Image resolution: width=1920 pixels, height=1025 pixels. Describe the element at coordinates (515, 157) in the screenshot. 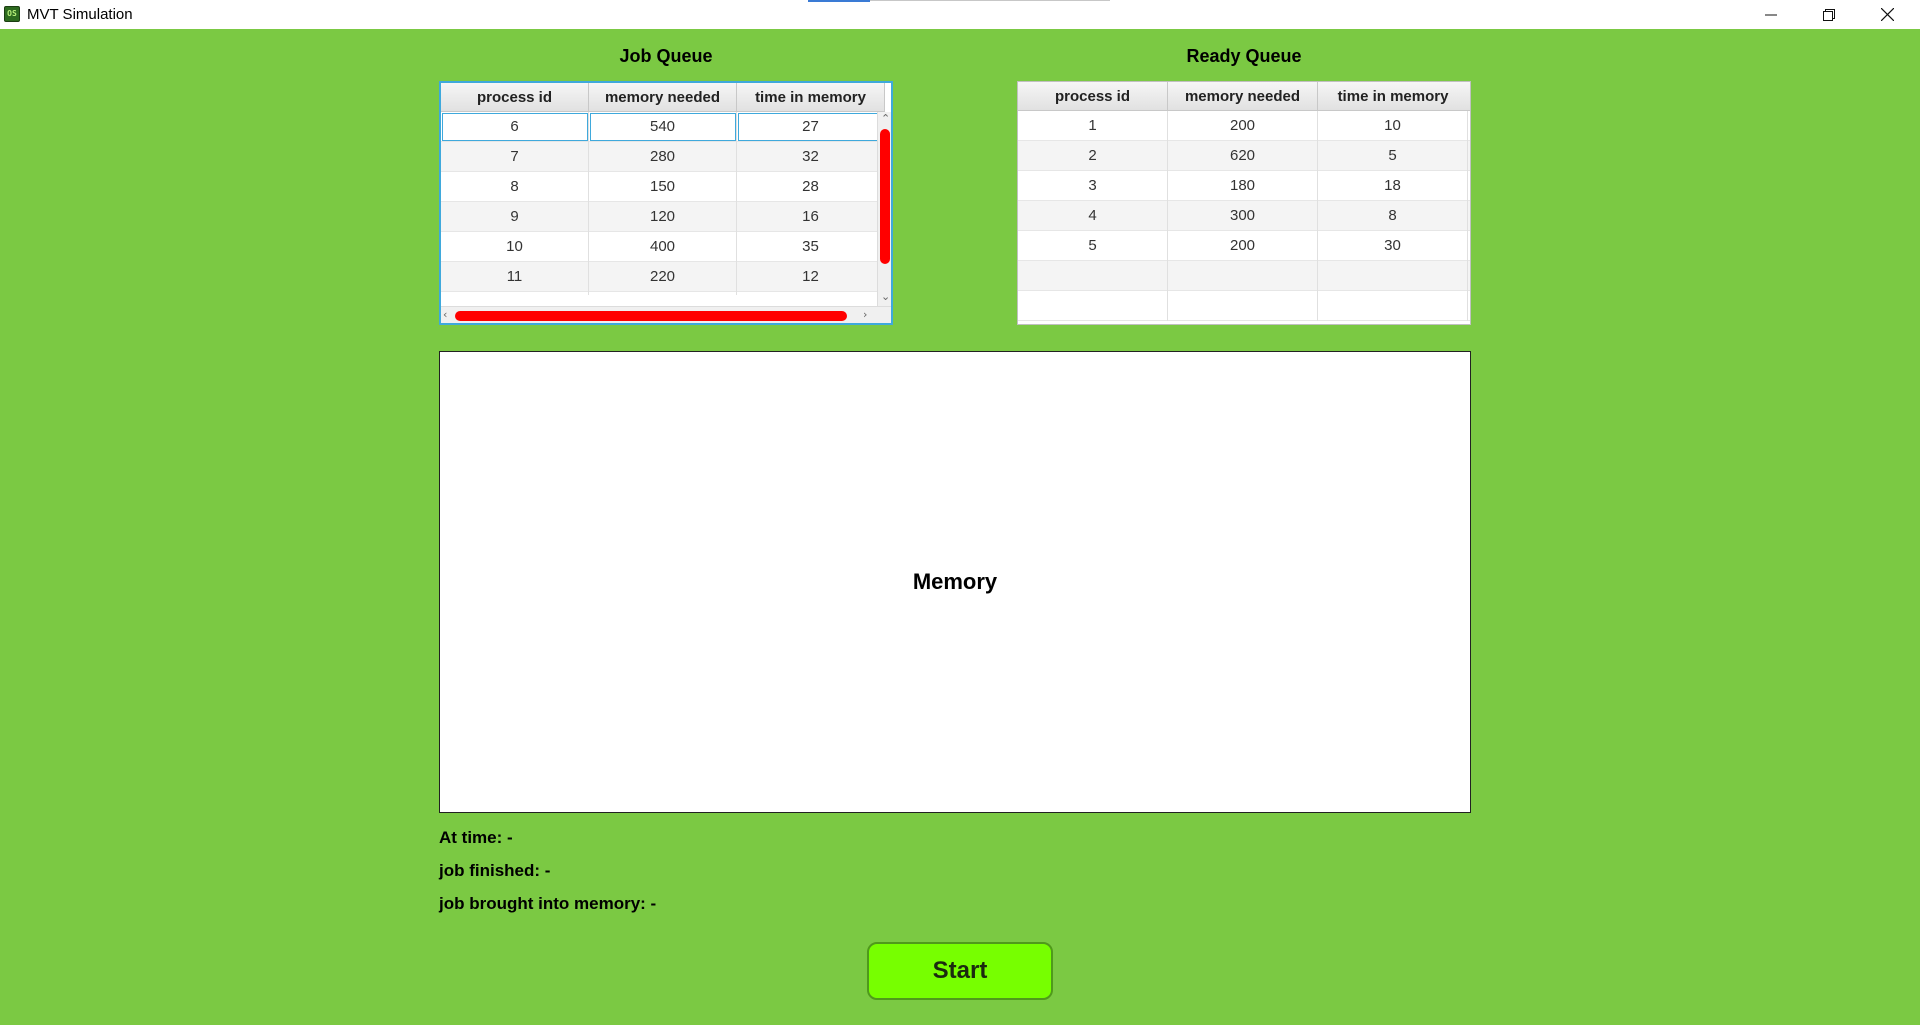

I see `table-cell: 7` at that location.